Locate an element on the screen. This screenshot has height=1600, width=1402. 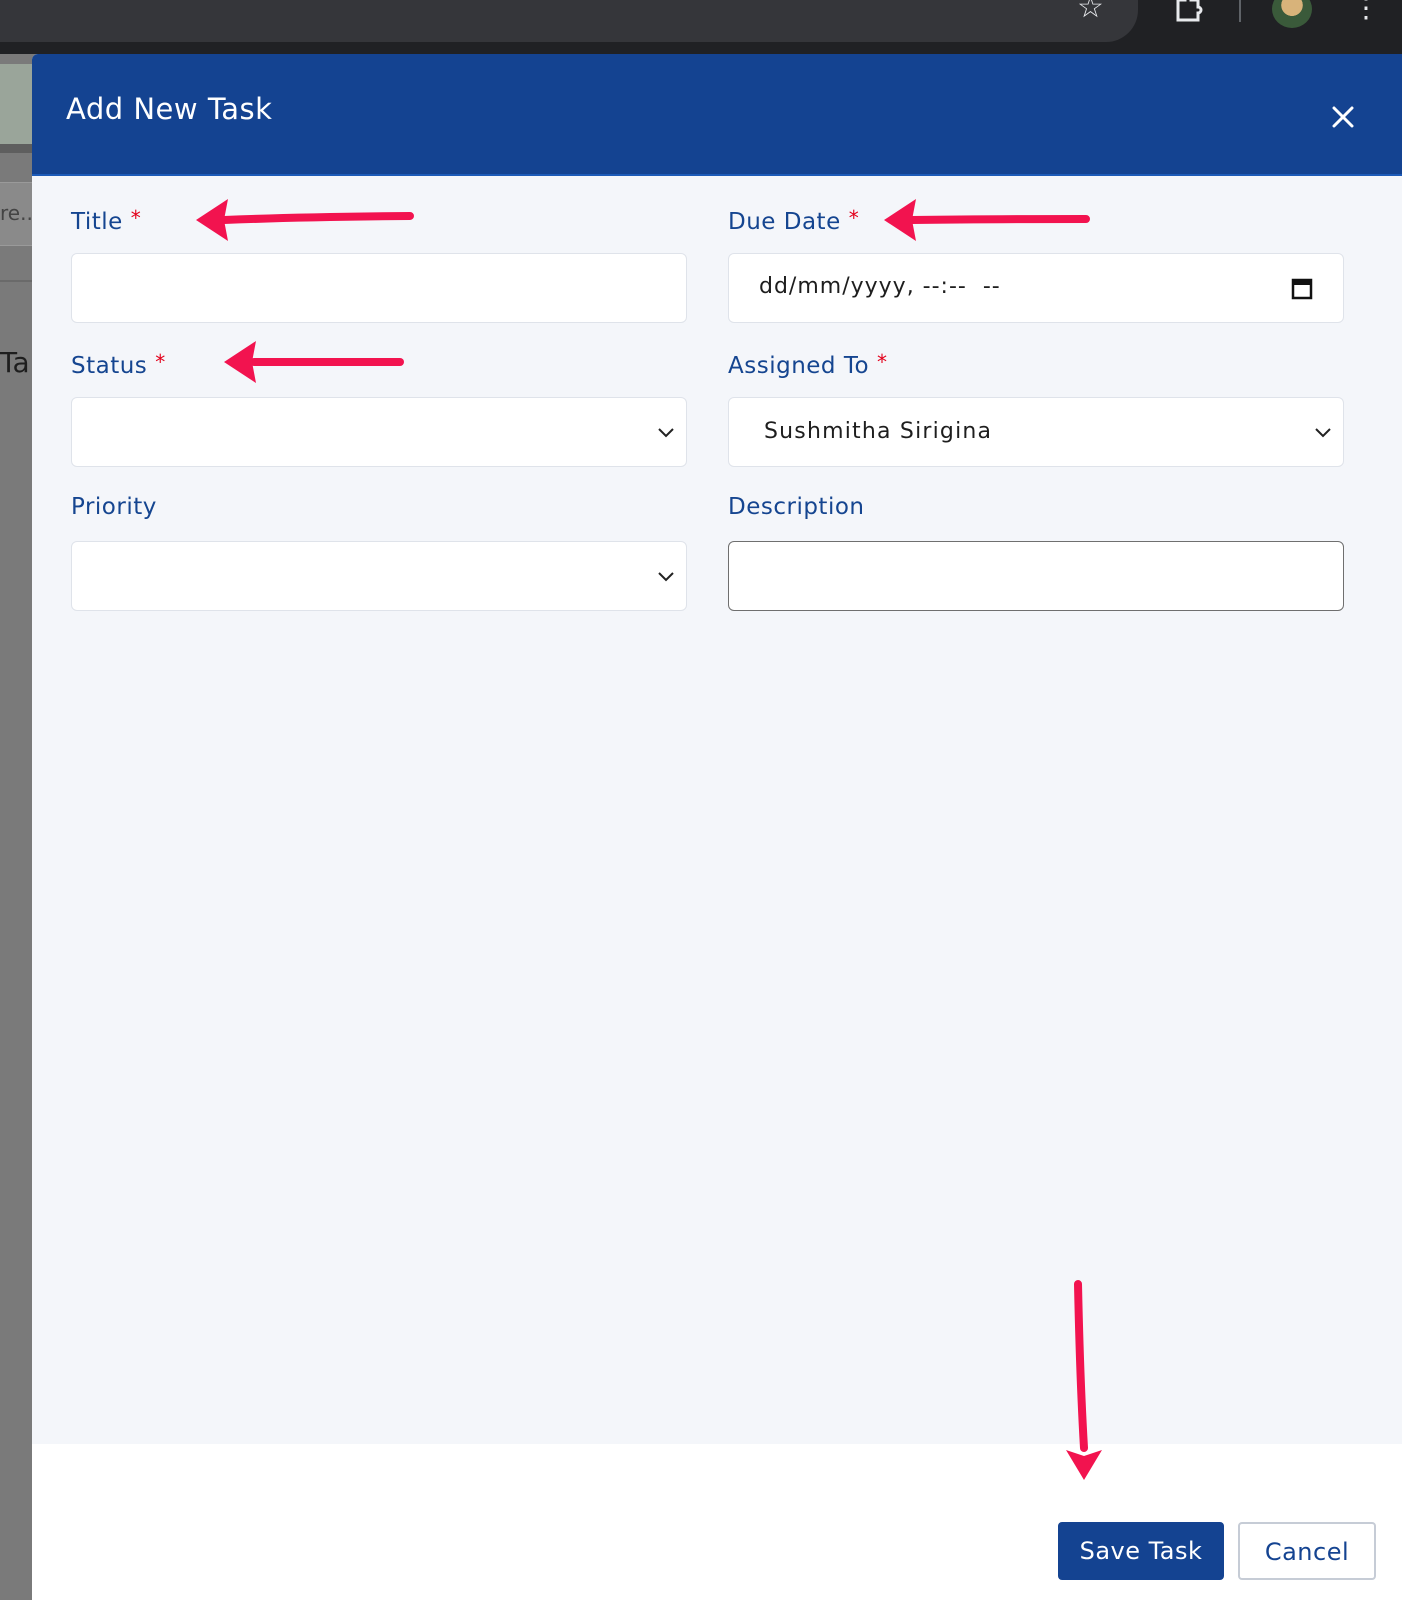
save-task-button: Save Task is located at coordinates (1141, 1551).